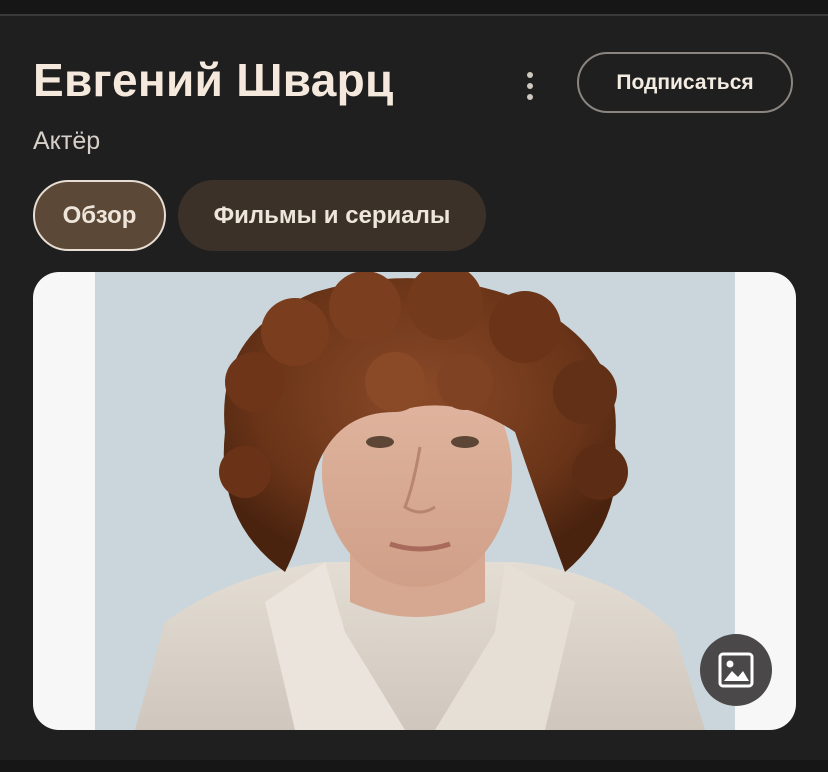 This screenshot has width=828, height=772. What do you see at coordinates (414, 15) in the screenshot?
I see `top-divider` at bounding box center [414, 15].